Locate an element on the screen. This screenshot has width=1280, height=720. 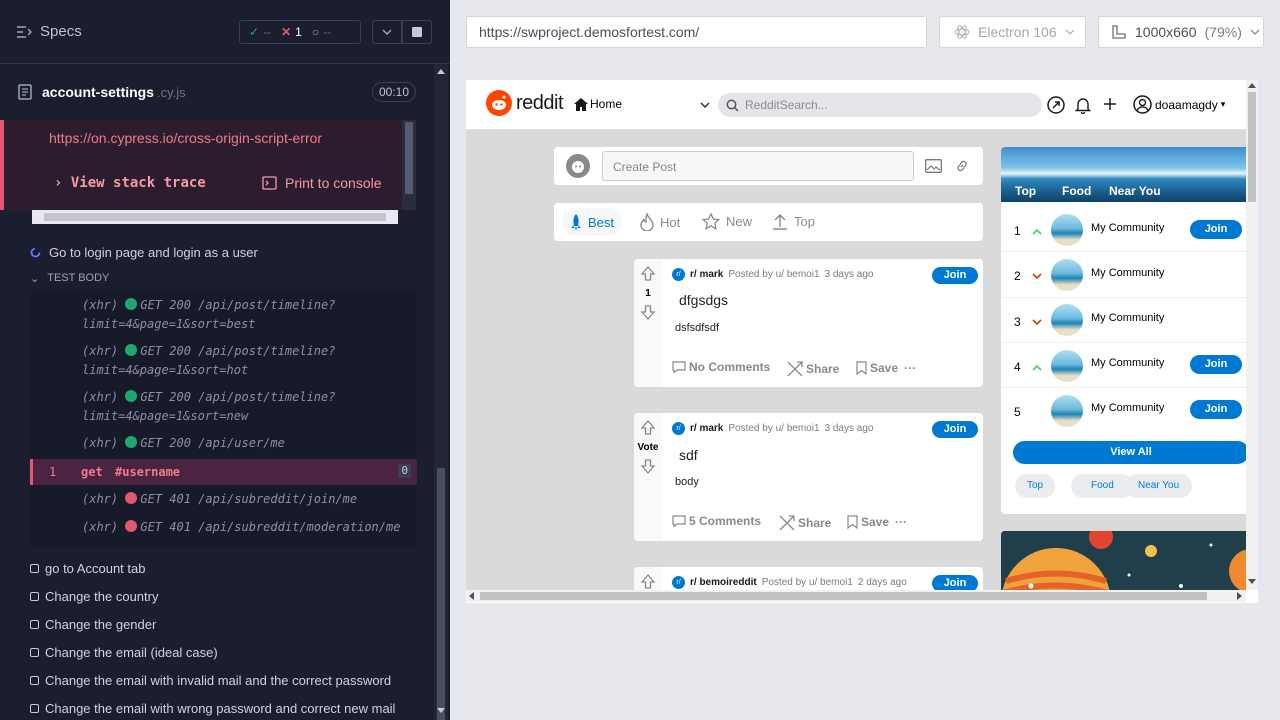
frame-vertical-scrollbar is located at coordinates (1252, 335).